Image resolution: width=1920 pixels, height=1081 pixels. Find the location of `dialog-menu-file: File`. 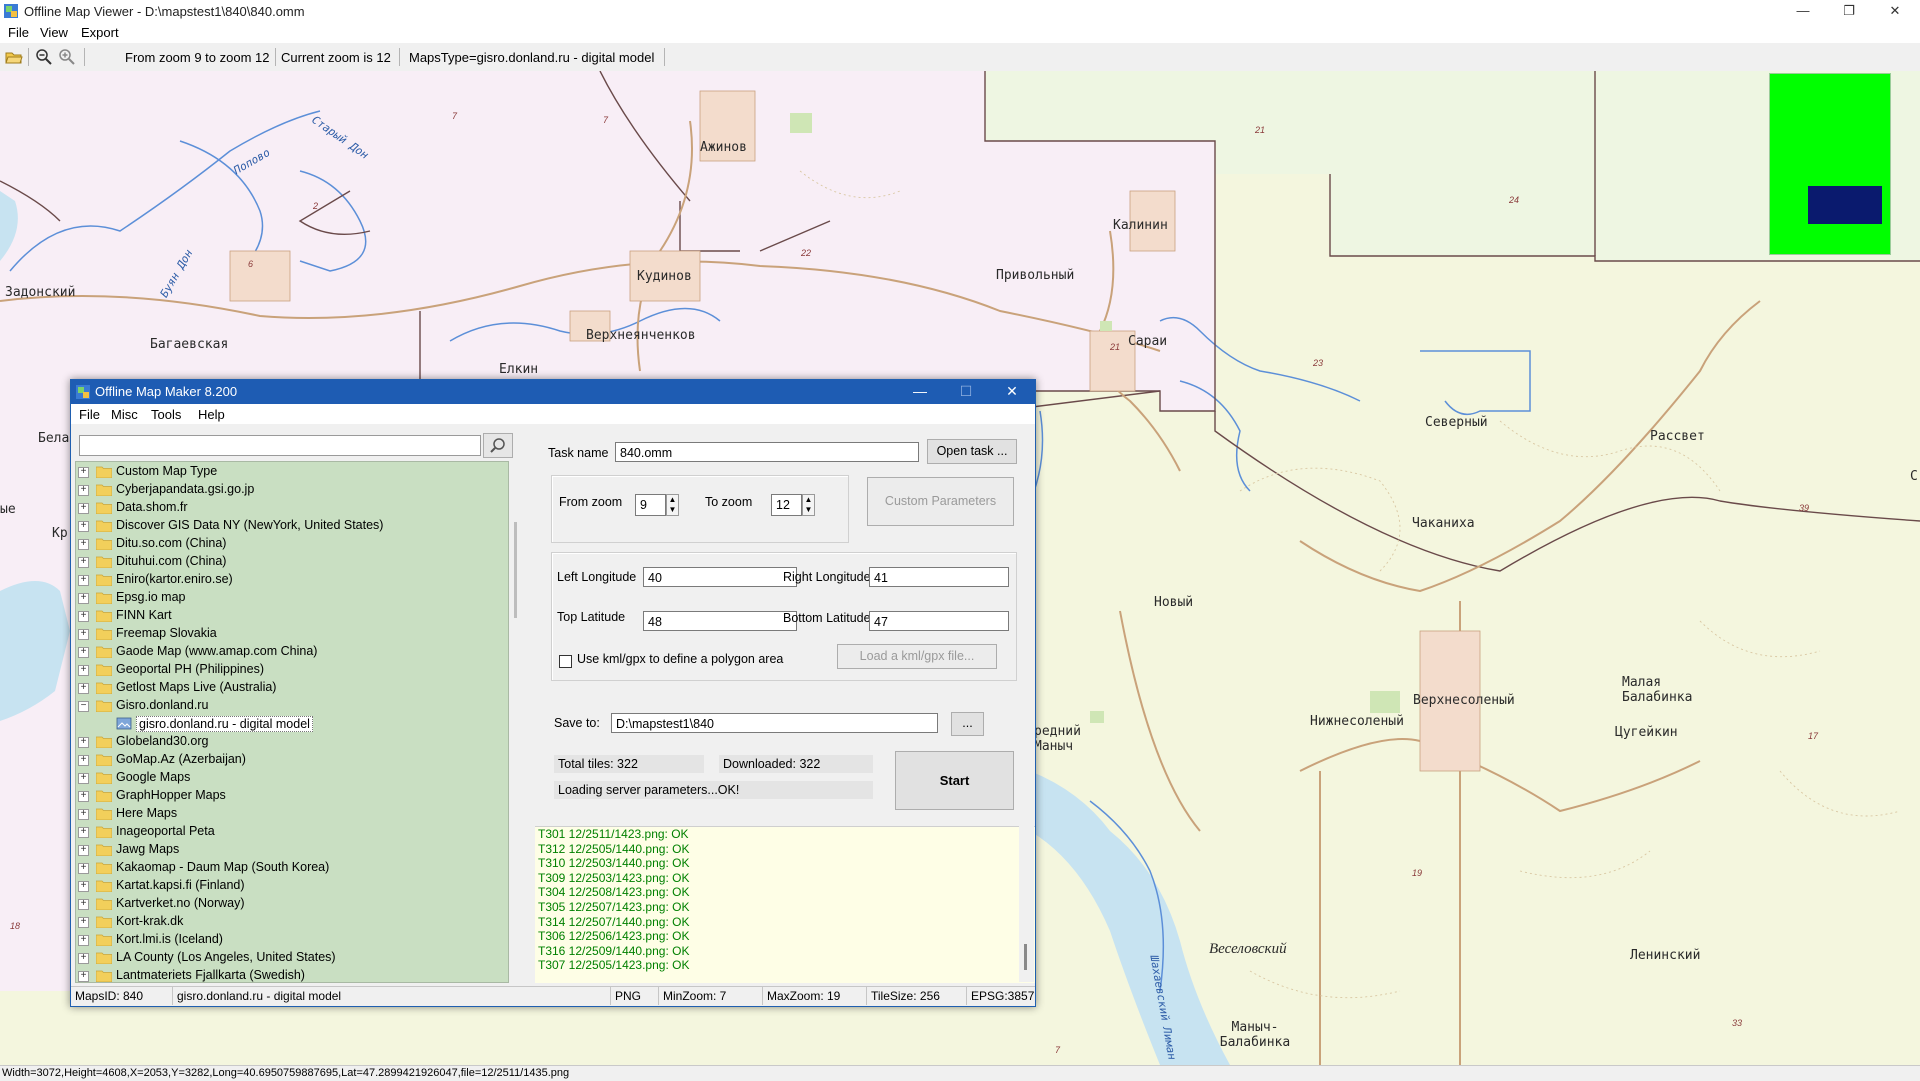

dialog-menu-file: File is located at coordinates (89, 414).